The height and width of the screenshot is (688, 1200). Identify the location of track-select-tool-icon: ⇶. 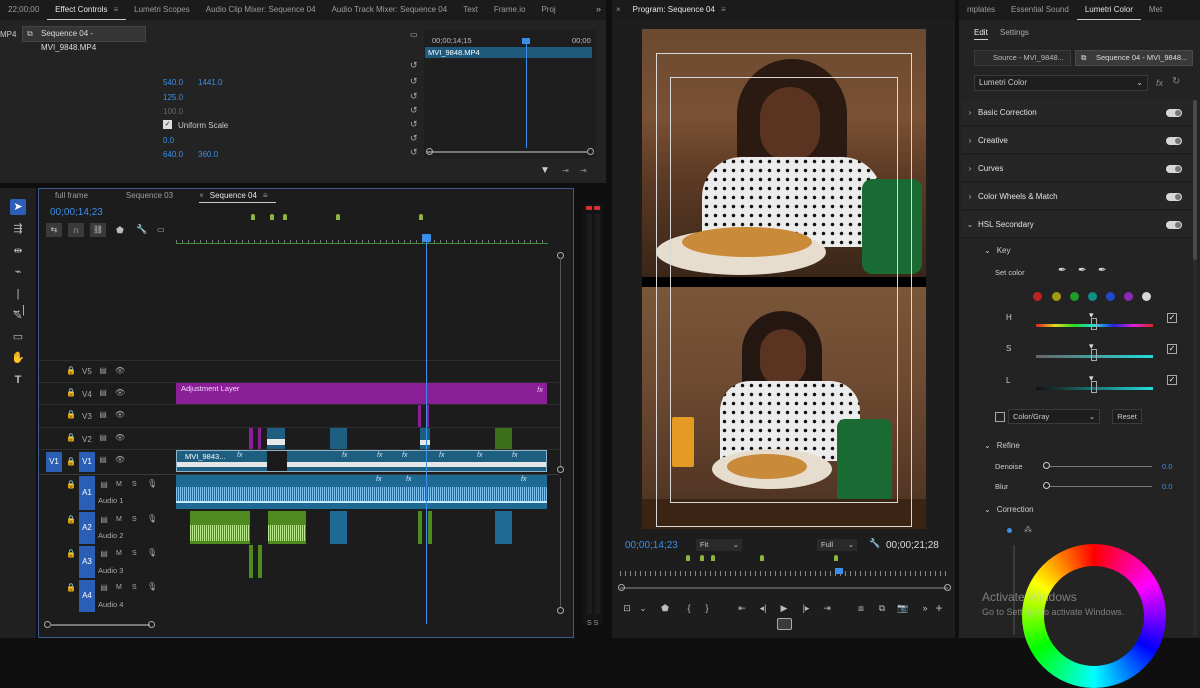
(18, 229).